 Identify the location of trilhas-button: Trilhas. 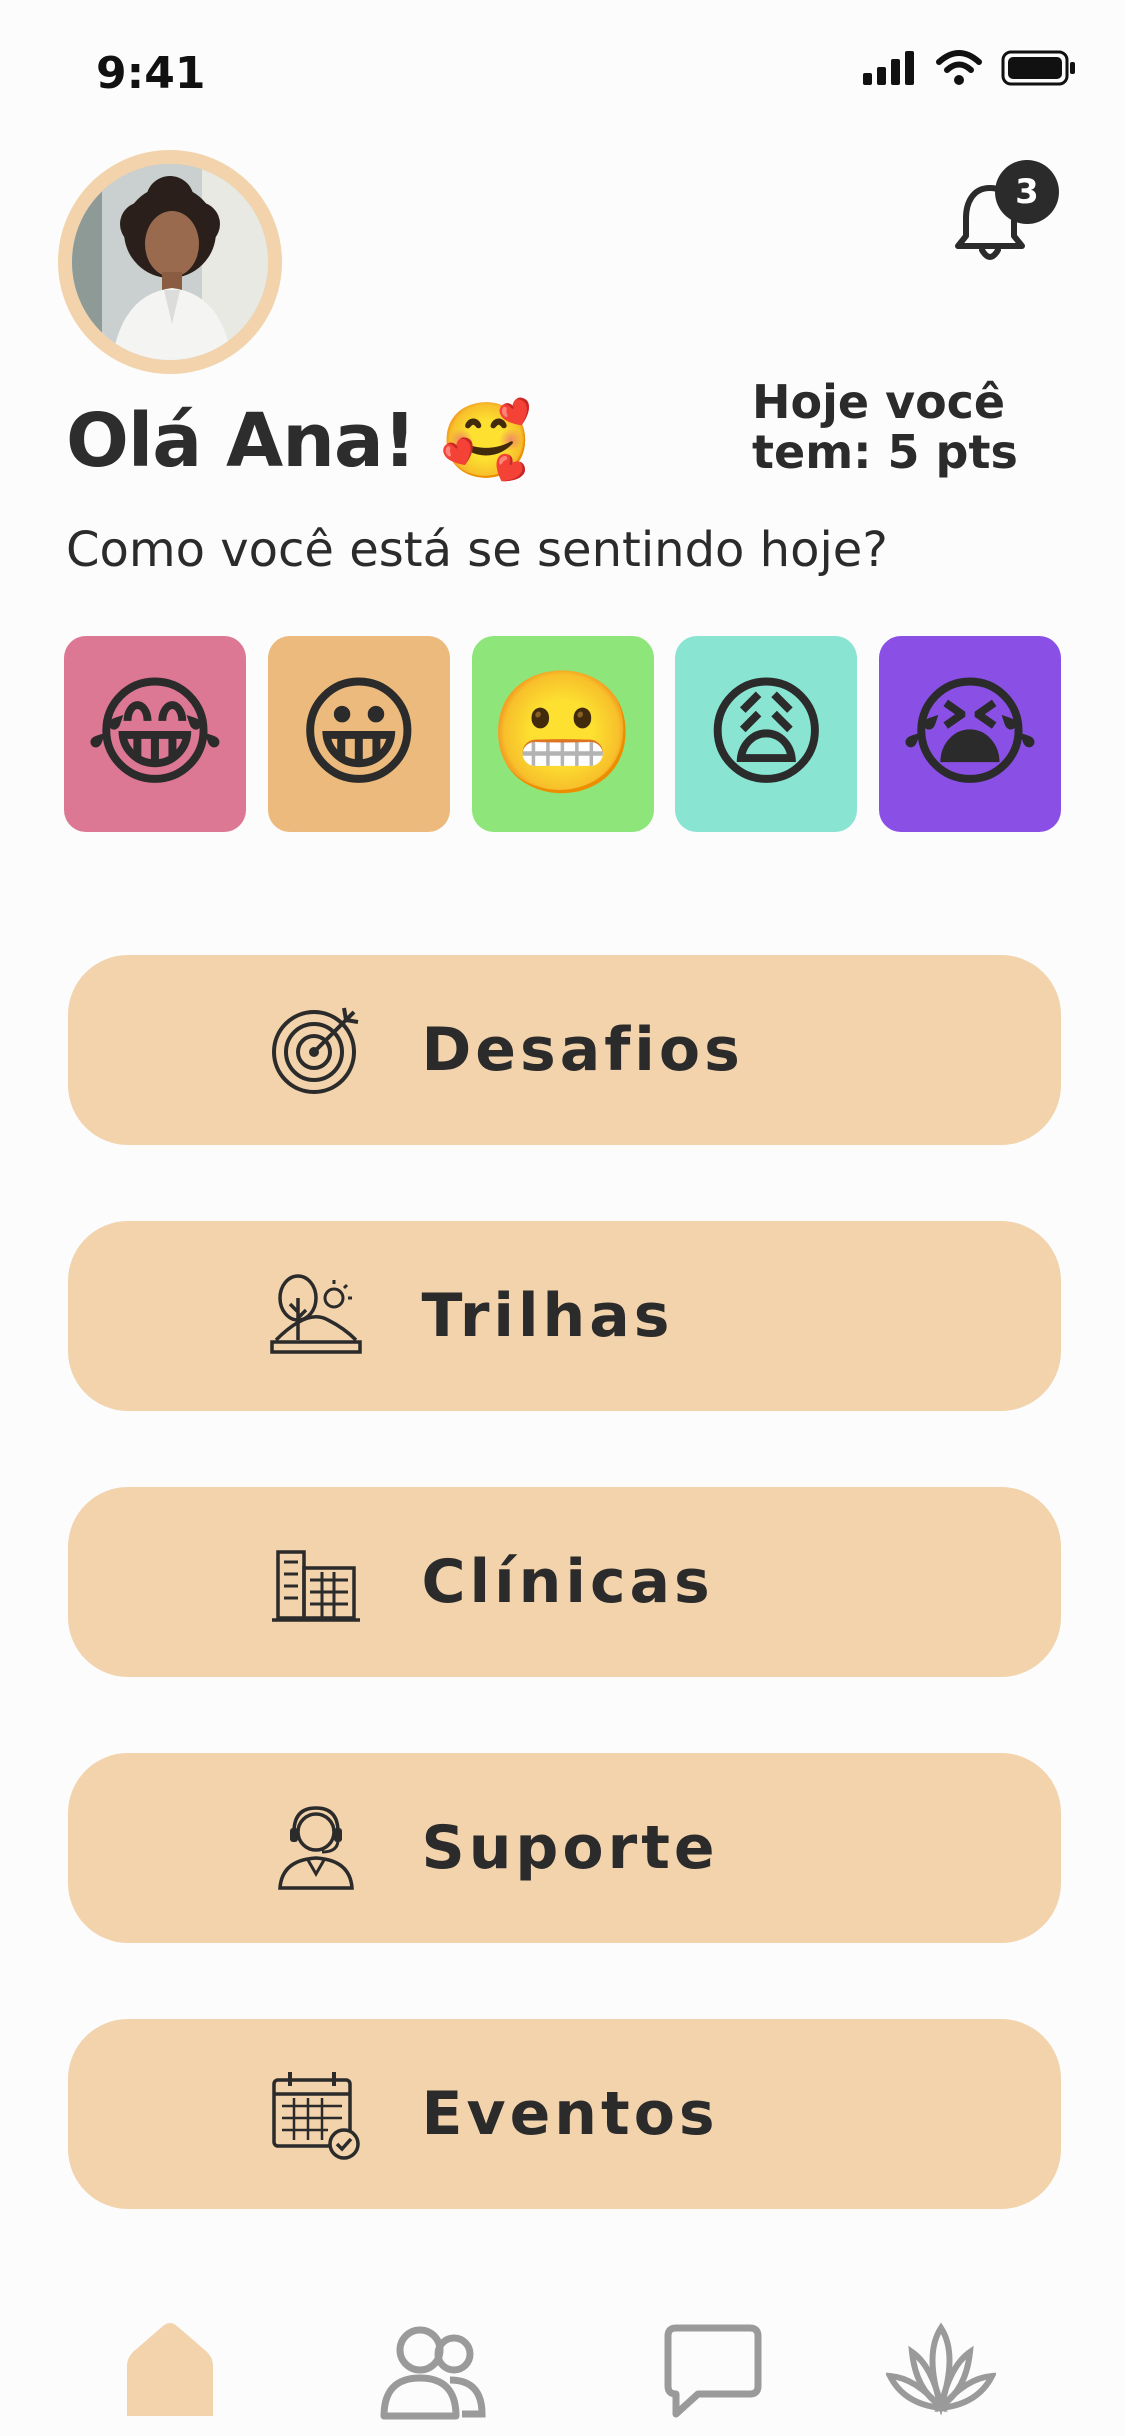
(564, 1316).